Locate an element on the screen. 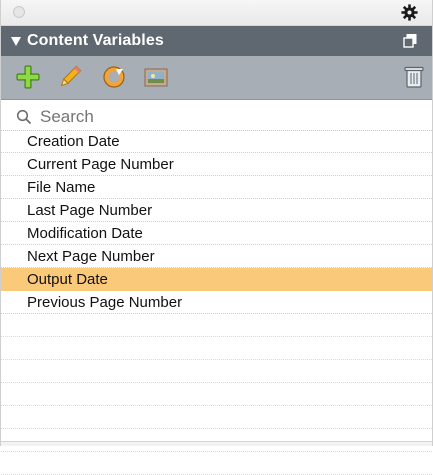  list-item-label: Previous Page Number is located at coordinates (105, 302).